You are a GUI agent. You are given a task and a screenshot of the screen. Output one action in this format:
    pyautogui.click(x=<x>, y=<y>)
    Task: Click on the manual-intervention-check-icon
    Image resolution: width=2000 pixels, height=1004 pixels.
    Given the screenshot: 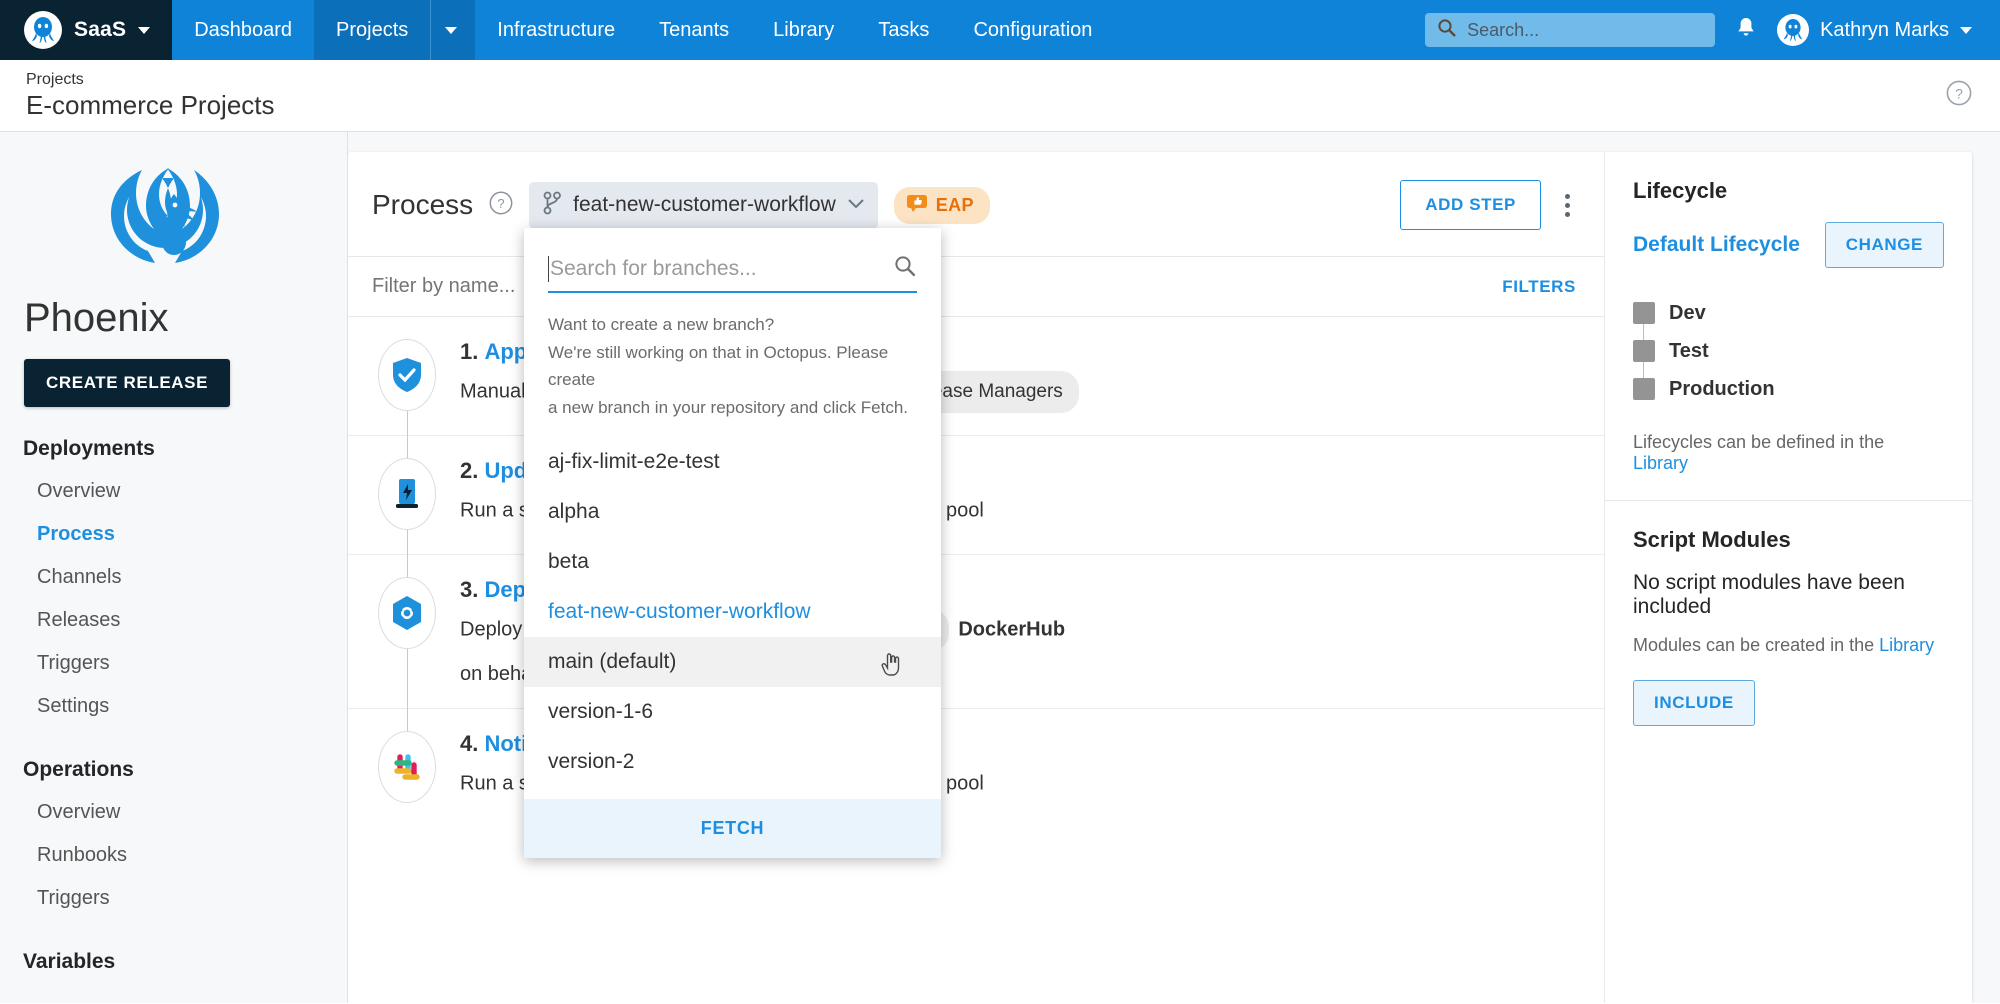 What is the action you would take?
    pyautogui.click(x=407, y=375)
    